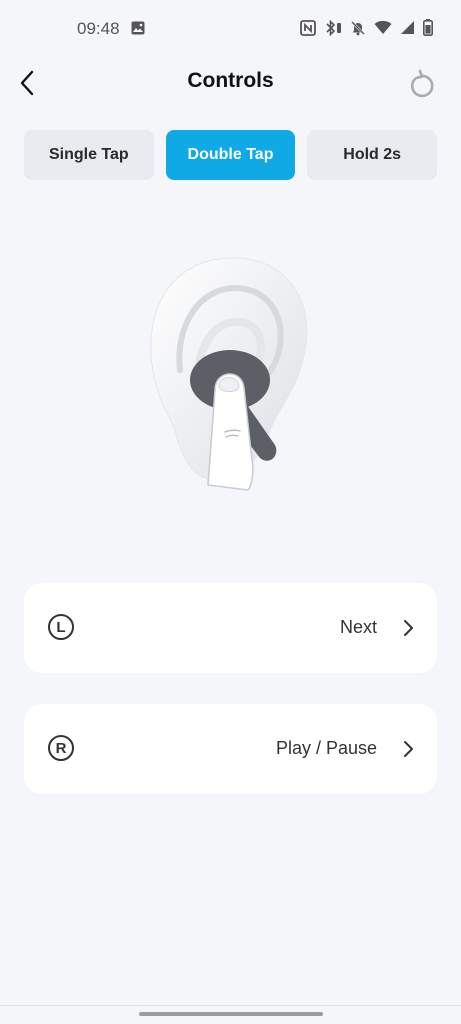  Describe the element at coordinates (231, 1014) in the screenshot. I see `home-indicator` at that location.